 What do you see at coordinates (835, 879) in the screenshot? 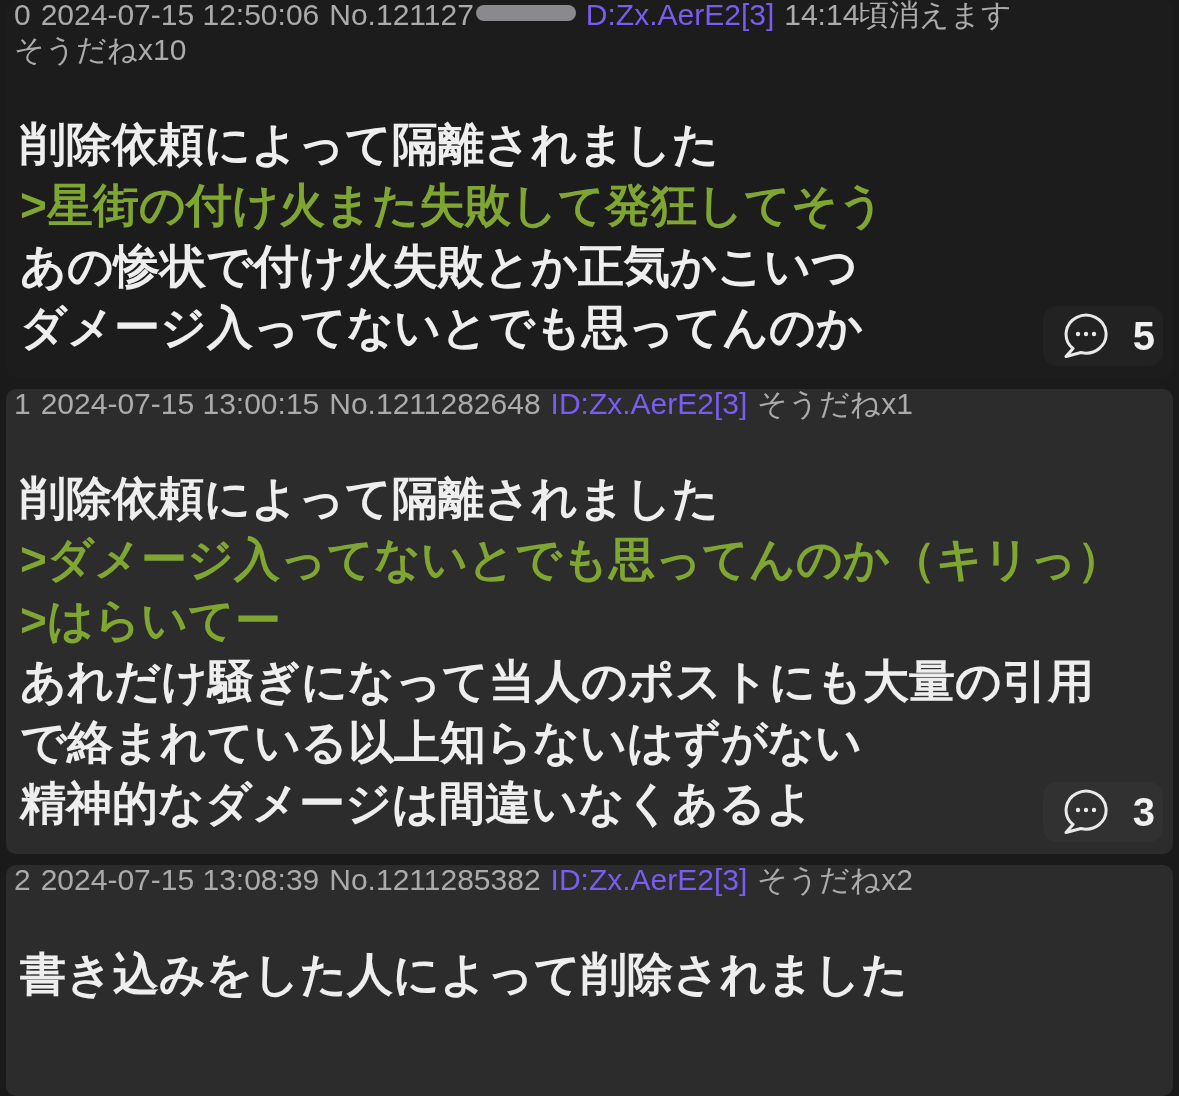
I see `like-count: そうだねx2` at bounding box center [835, 879].